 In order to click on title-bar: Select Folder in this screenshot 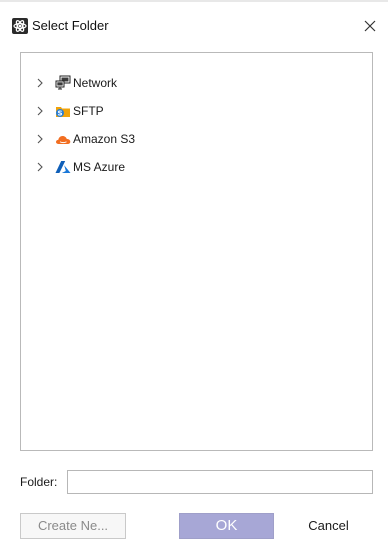, I will do `click(194, 25)`.